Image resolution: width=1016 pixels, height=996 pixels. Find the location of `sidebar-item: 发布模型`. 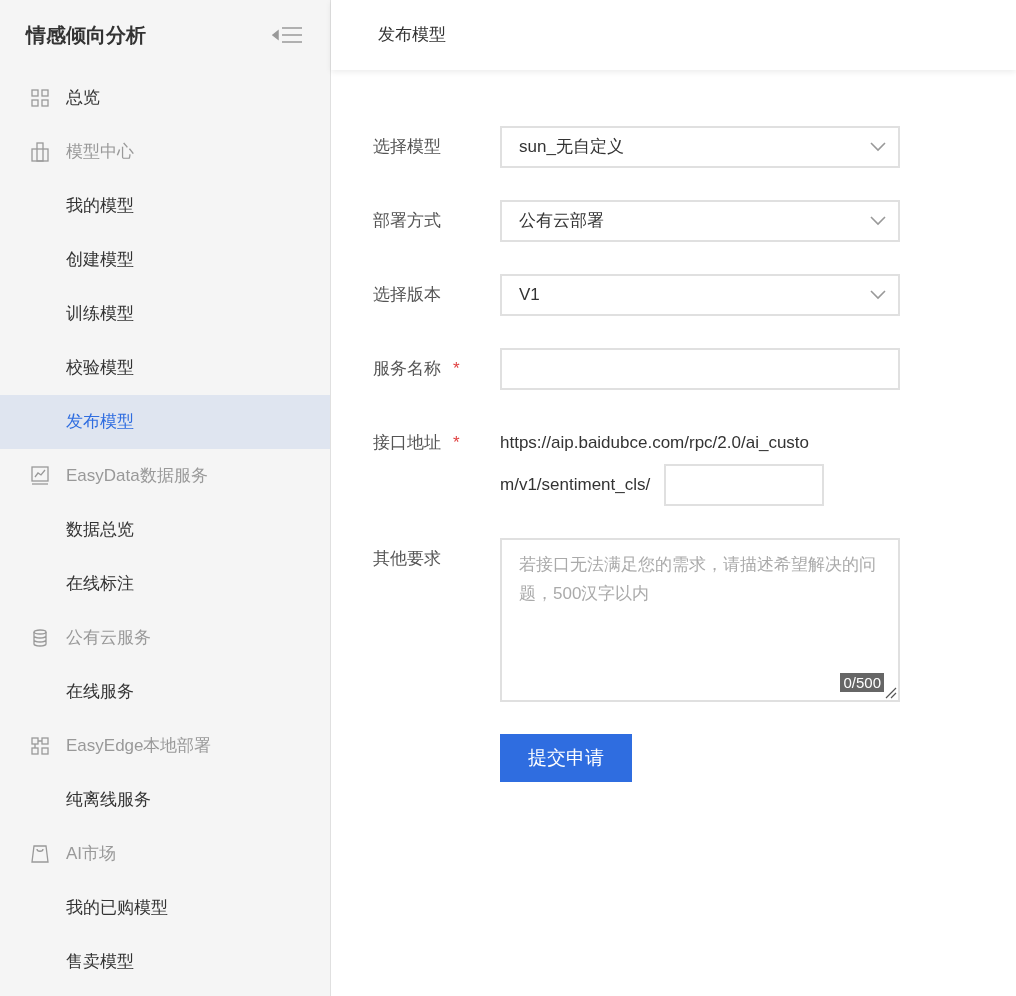

sidebar-item: 发布模型 is located at coordinates (165, 422).